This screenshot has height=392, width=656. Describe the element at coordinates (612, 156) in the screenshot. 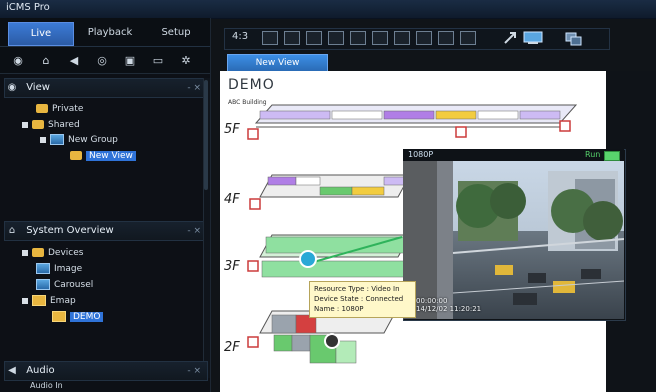

I see `video-status-light` at that location.